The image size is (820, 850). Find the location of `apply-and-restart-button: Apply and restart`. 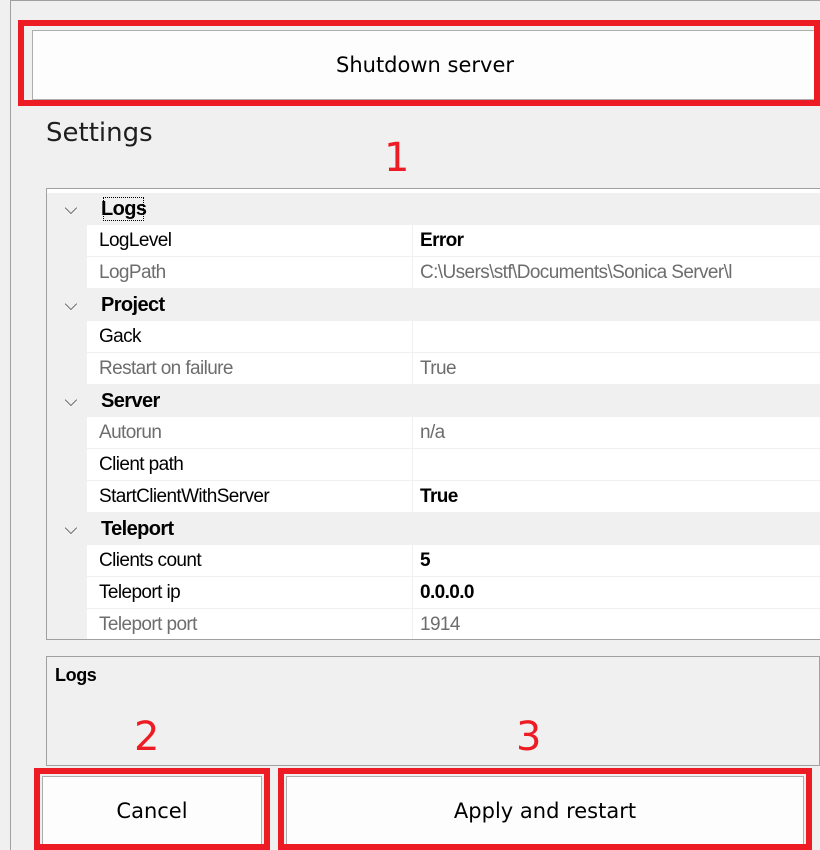

apply-and-restart-button: Apply and restart is located at coordinates (545, 811).